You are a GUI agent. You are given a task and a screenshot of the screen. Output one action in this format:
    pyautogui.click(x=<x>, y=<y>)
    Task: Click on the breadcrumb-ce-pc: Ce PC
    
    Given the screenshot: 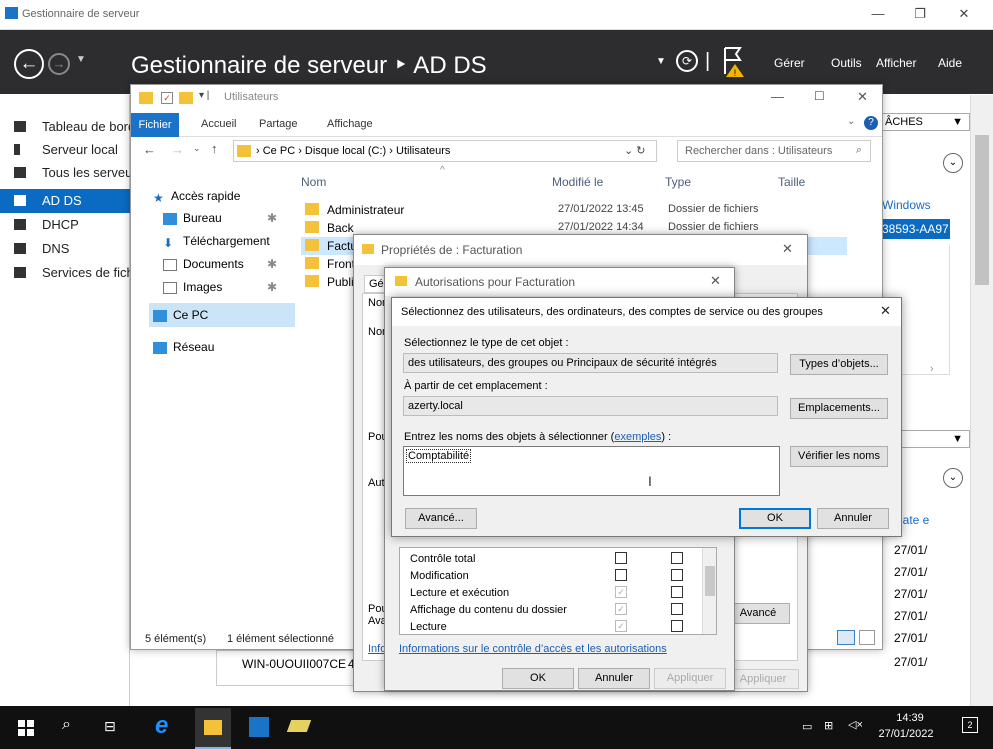 What is the action you would take?
    pyautogui.click(x=279, y=151)
    